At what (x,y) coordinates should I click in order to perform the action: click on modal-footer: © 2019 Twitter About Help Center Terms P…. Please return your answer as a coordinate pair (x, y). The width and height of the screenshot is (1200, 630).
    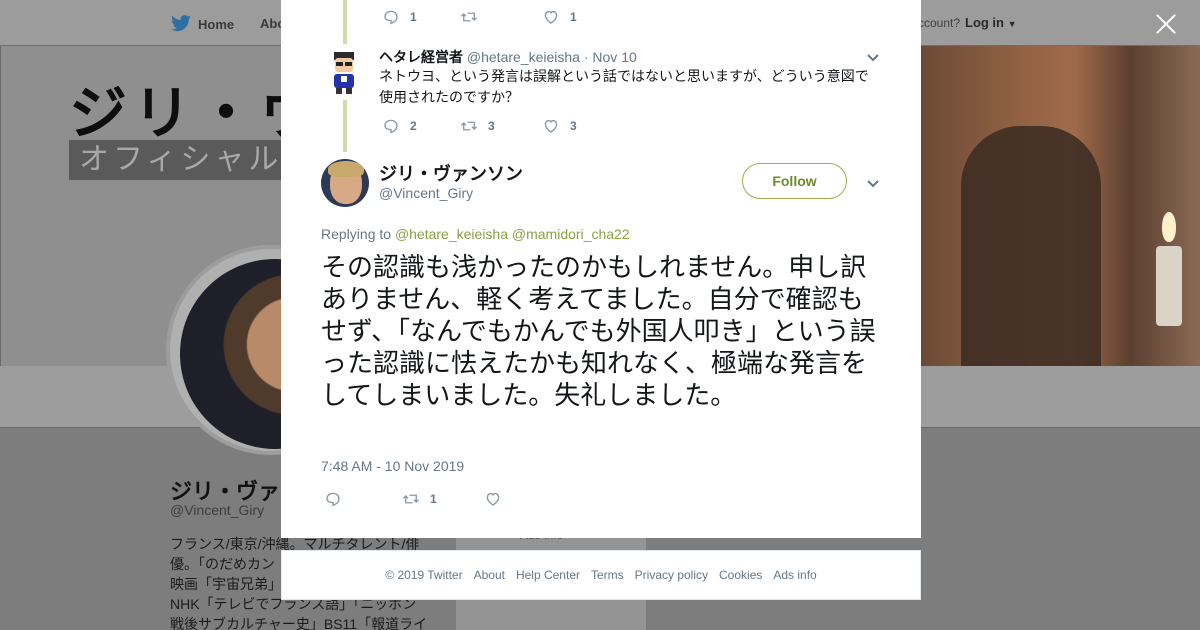
    Looking at the image, I should click on (601, 575).